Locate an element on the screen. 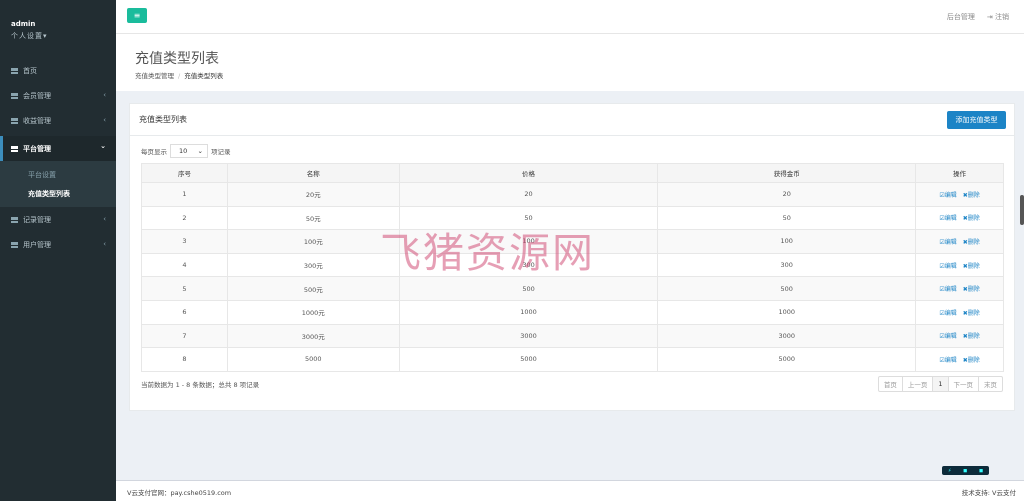 This screenshot has height=501, width=1024. cell-coins: 50 is located at coordinates (787, 218).